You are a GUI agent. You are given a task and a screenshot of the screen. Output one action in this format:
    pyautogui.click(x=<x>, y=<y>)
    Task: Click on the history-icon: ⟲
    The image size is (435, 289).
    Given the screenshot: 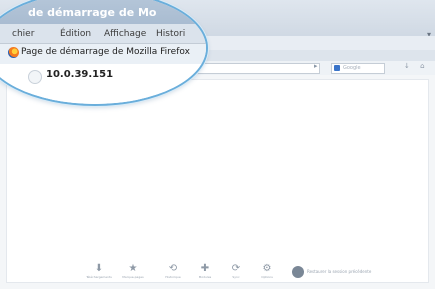 What is the action you would take?
    pyautogui.click(x=173, y=268)
    